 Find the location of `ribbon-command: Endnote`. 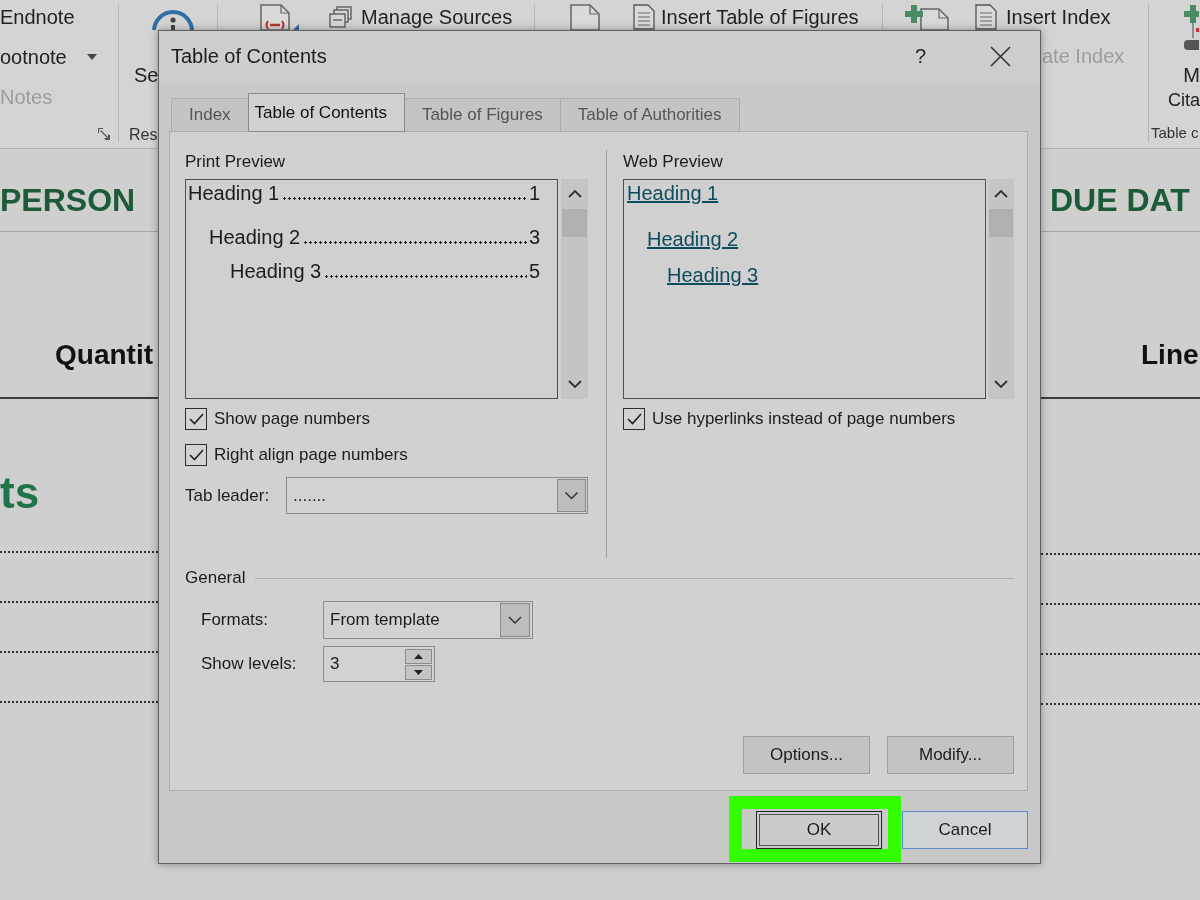

ribbon-command: Endnote is located at coordinates (37, 17).